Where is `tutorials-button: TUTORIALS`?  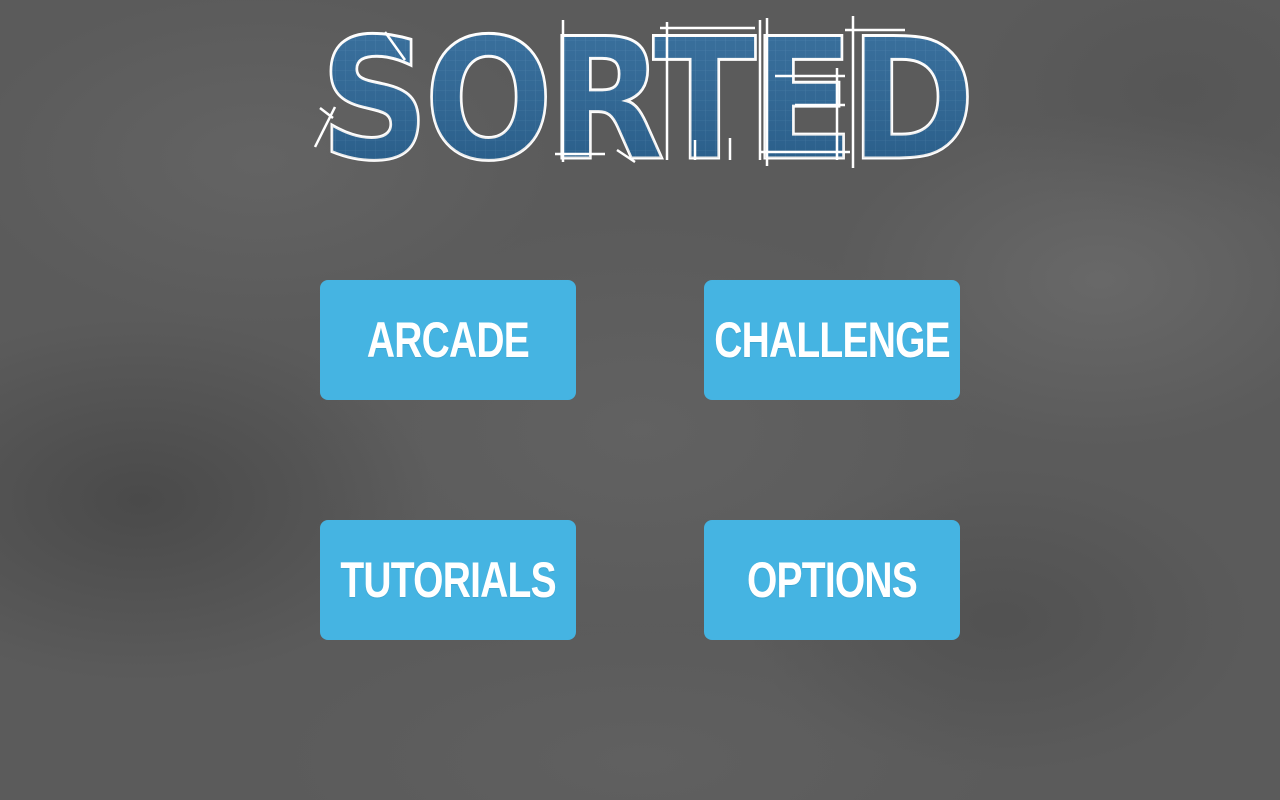
tutorials-button: TUTORIALS is located at coordinates (448, 580).